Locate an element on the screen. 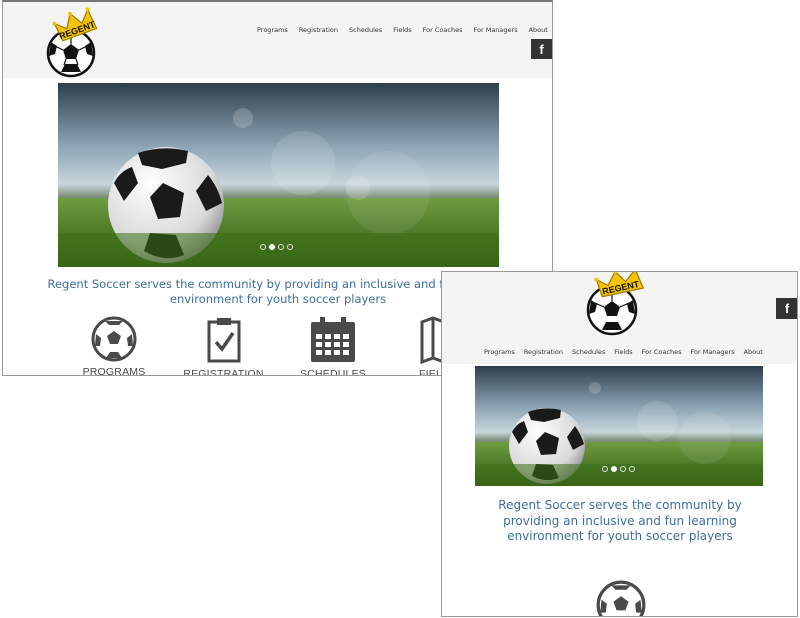 The height and width of the screenshot is (618, 800). feature-schedules: SCHEDULES is located at coordinates (333, 346).